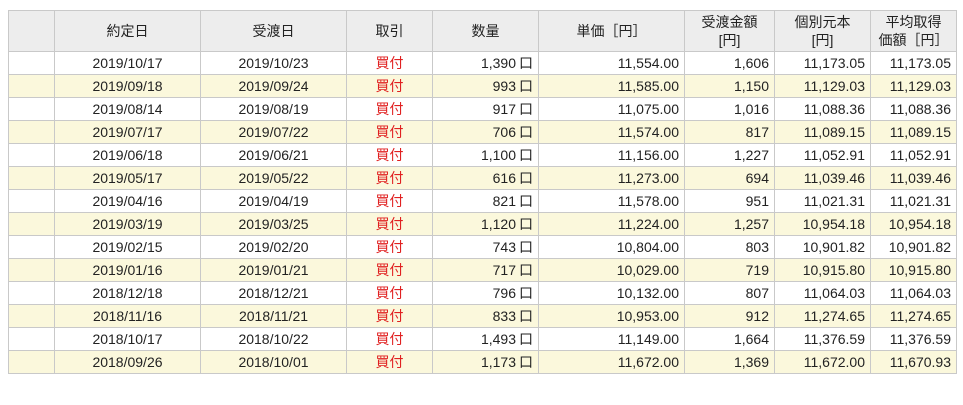 This screenshot has height=405, width=963. Describe the element at coordinates (127, 155) in the screenshot. I see `contract-date-cell: 2019/06/18` at that location.